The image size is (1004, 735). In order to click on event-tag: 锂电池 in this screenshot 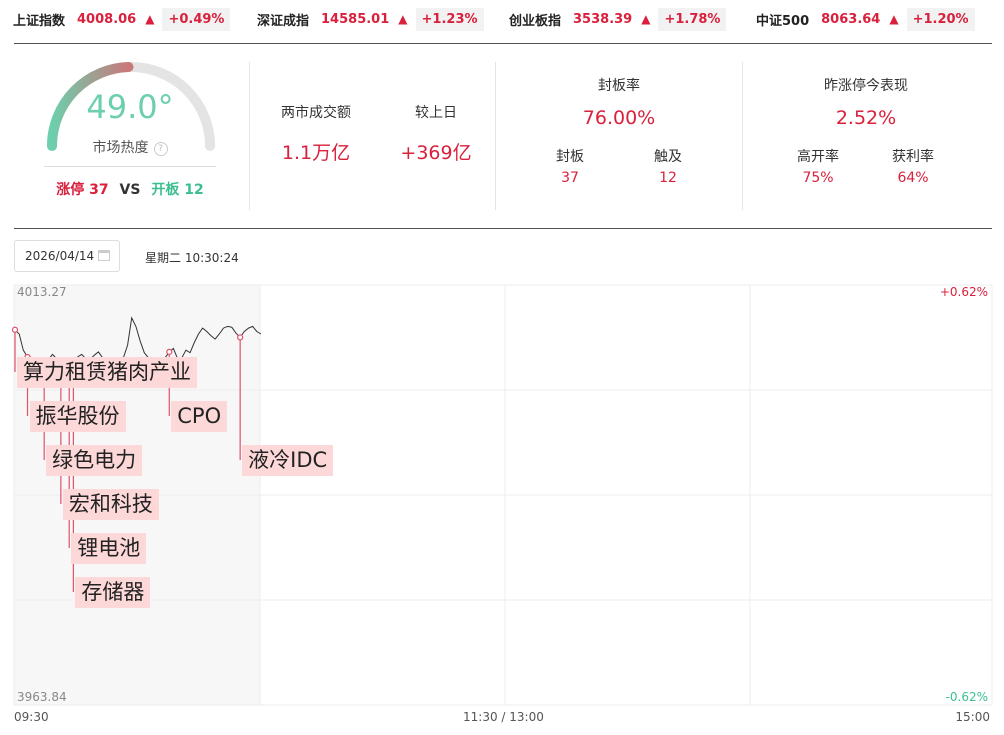, I will do `click(109, 548)`.